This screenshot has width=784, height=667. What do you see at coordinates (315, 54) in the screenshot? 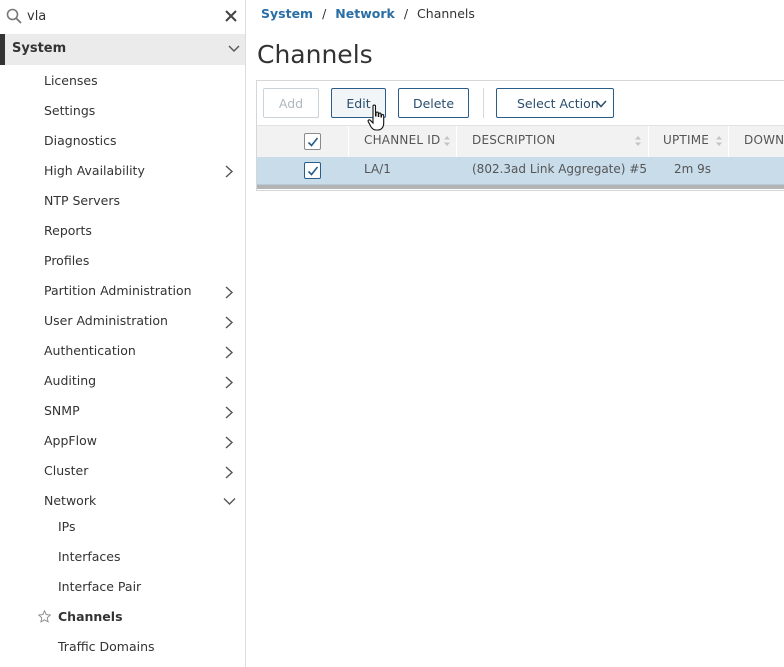
I see `page-title: Channels` at bounding box center [315, 54].